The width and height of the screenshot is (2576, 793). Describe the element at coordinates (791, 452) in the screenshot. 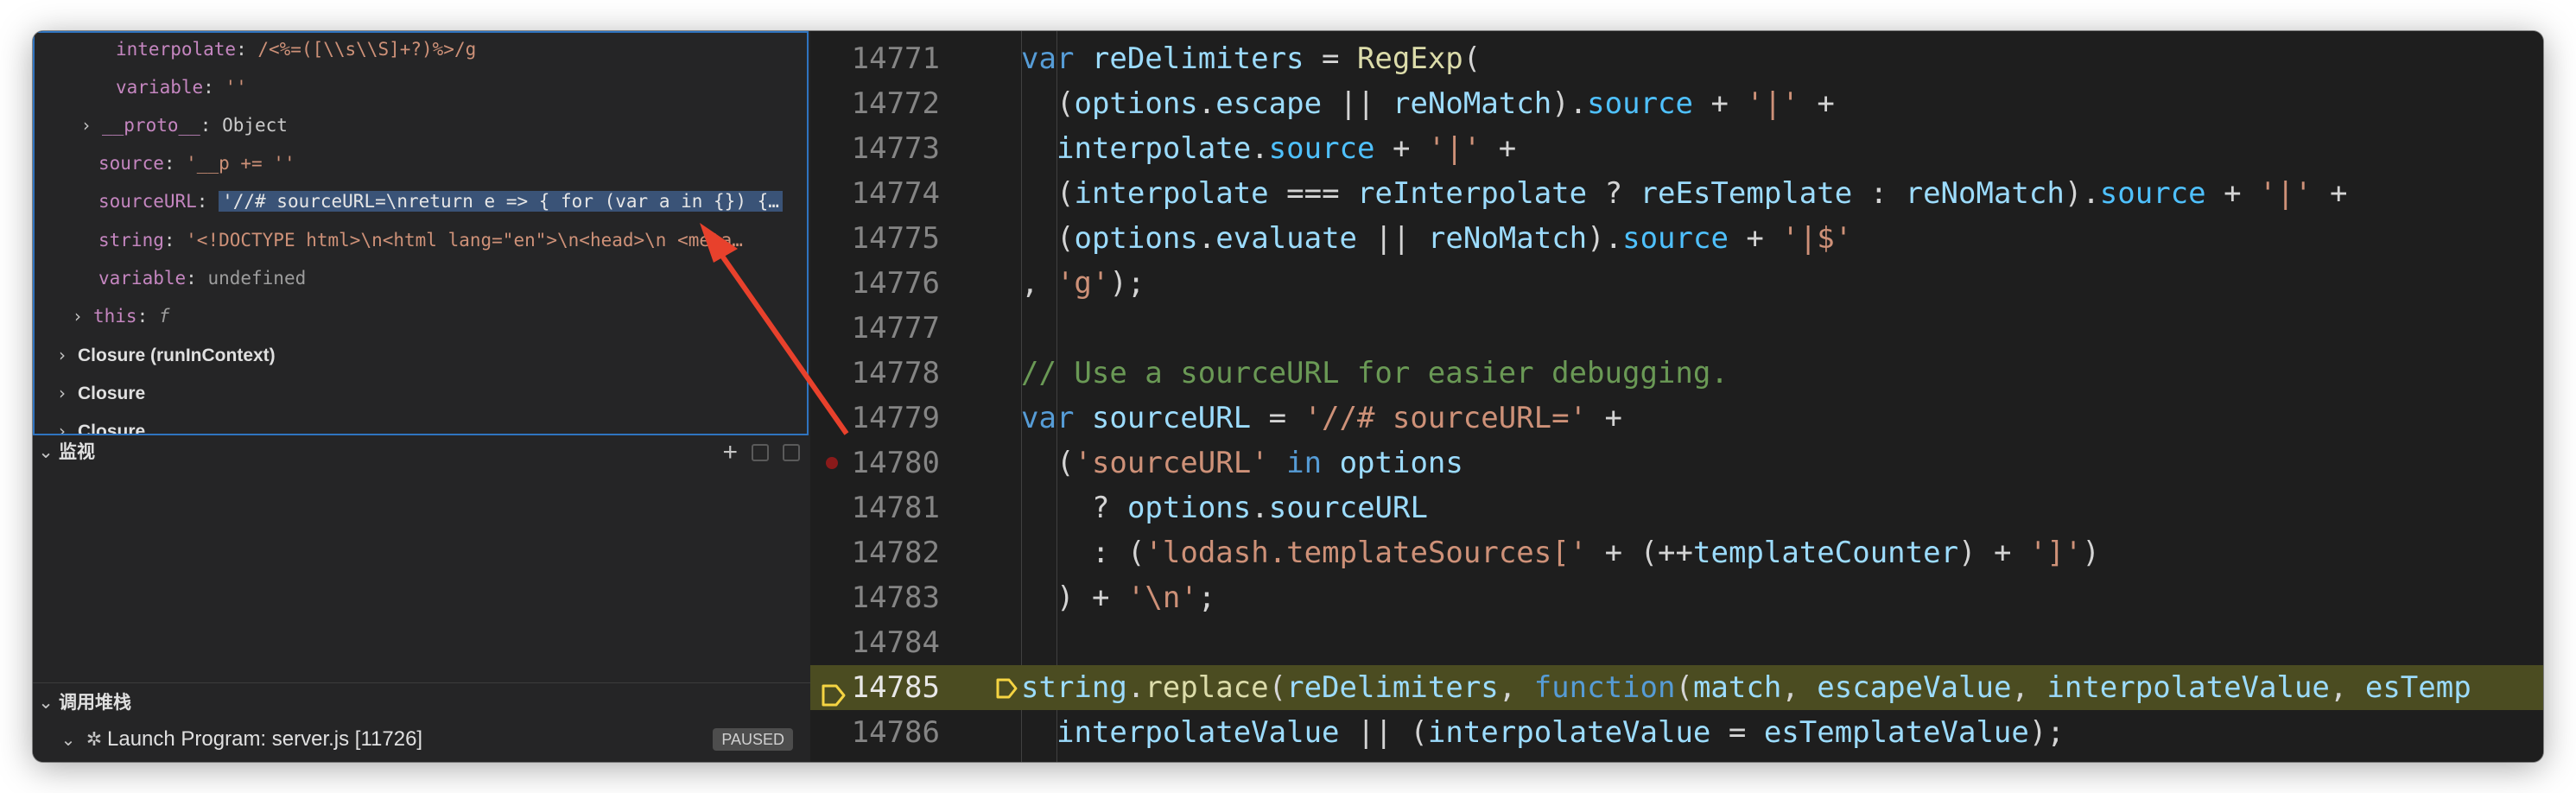

I see `collapse-all-icon` at that location.